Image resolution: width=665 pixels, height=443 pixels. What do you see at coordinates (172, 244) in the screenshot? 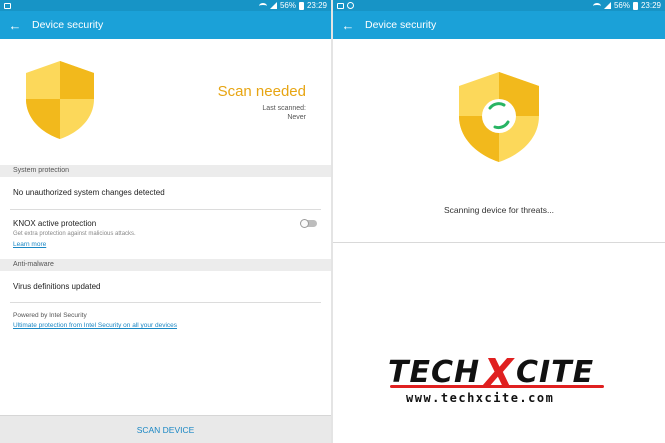
I see `learn-more-link: Learn more` at bounding box center [172, 244].